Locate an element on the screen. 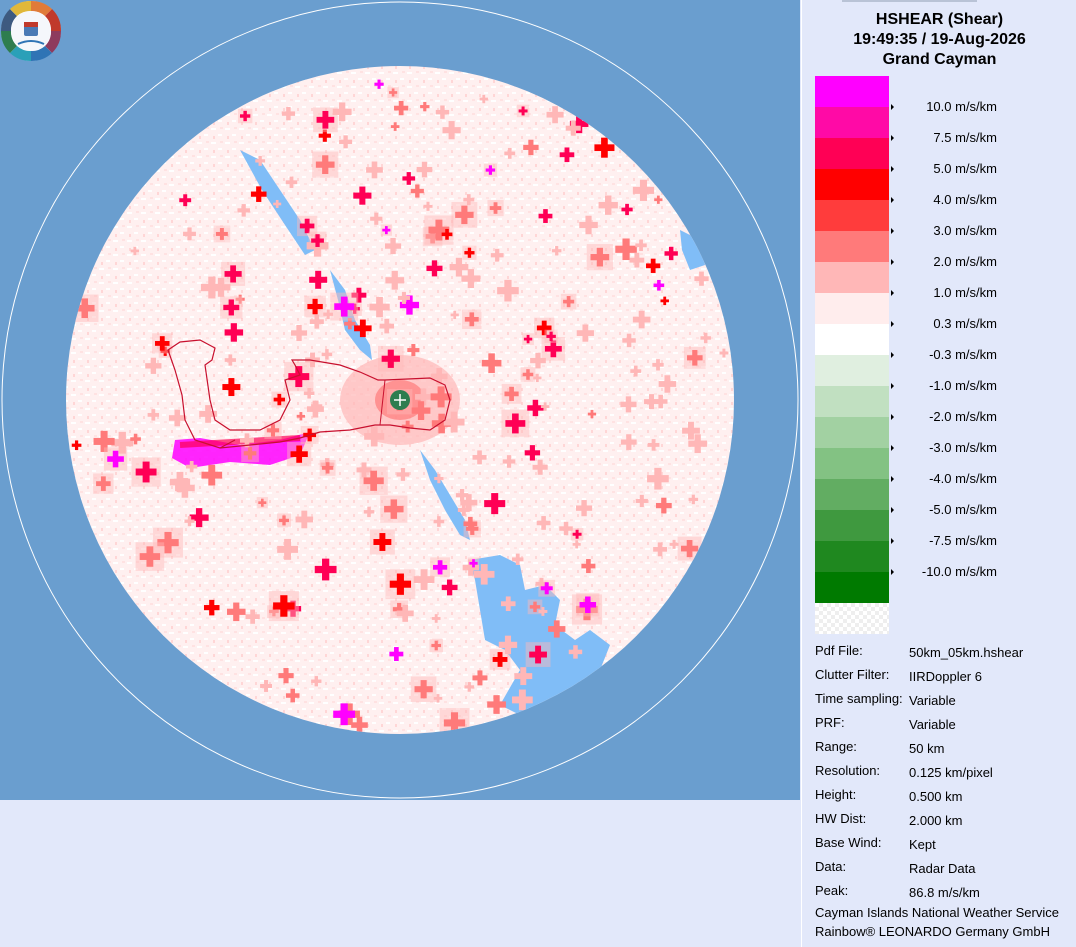 The width and height of the screenshot is (1076, 947). info-key: Data: is located at coordinates (831, 866).